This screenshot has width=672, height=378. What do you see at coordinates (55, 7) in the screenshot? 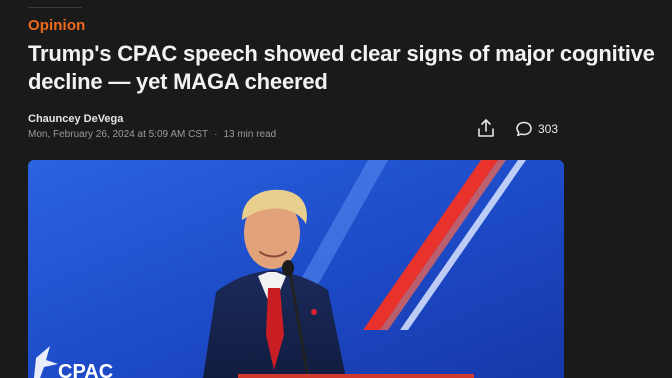
I see `section-divider` at bounding box center [55, 7].